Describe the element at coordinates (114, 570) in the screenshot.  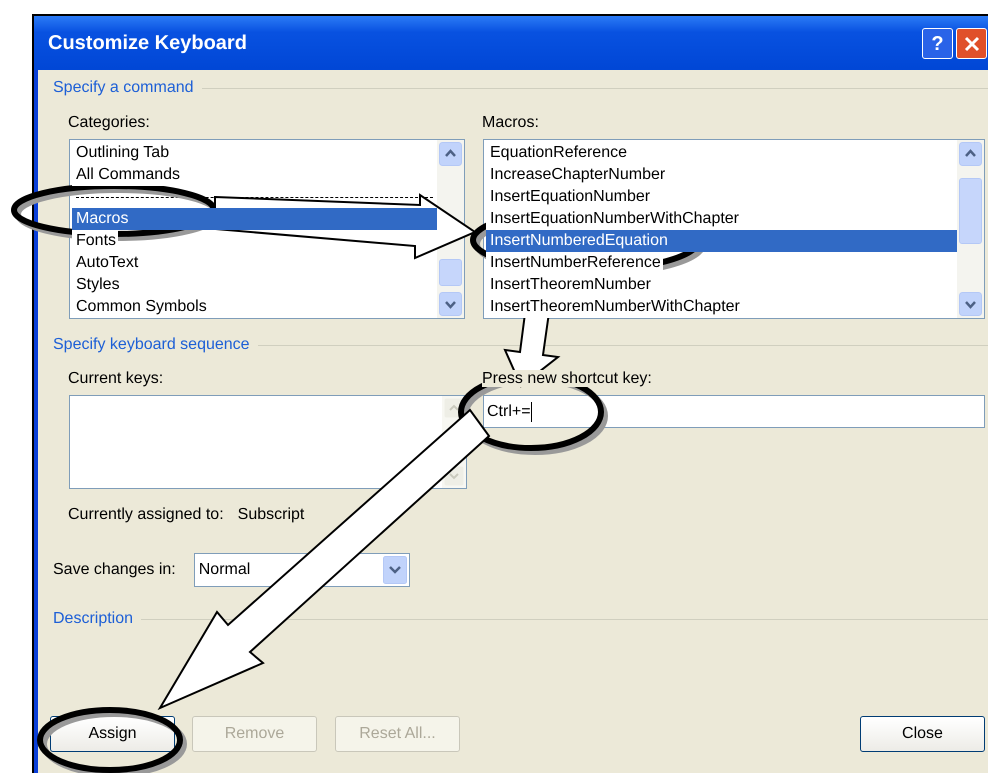
I see `field-label: Save changes in:` at that location.